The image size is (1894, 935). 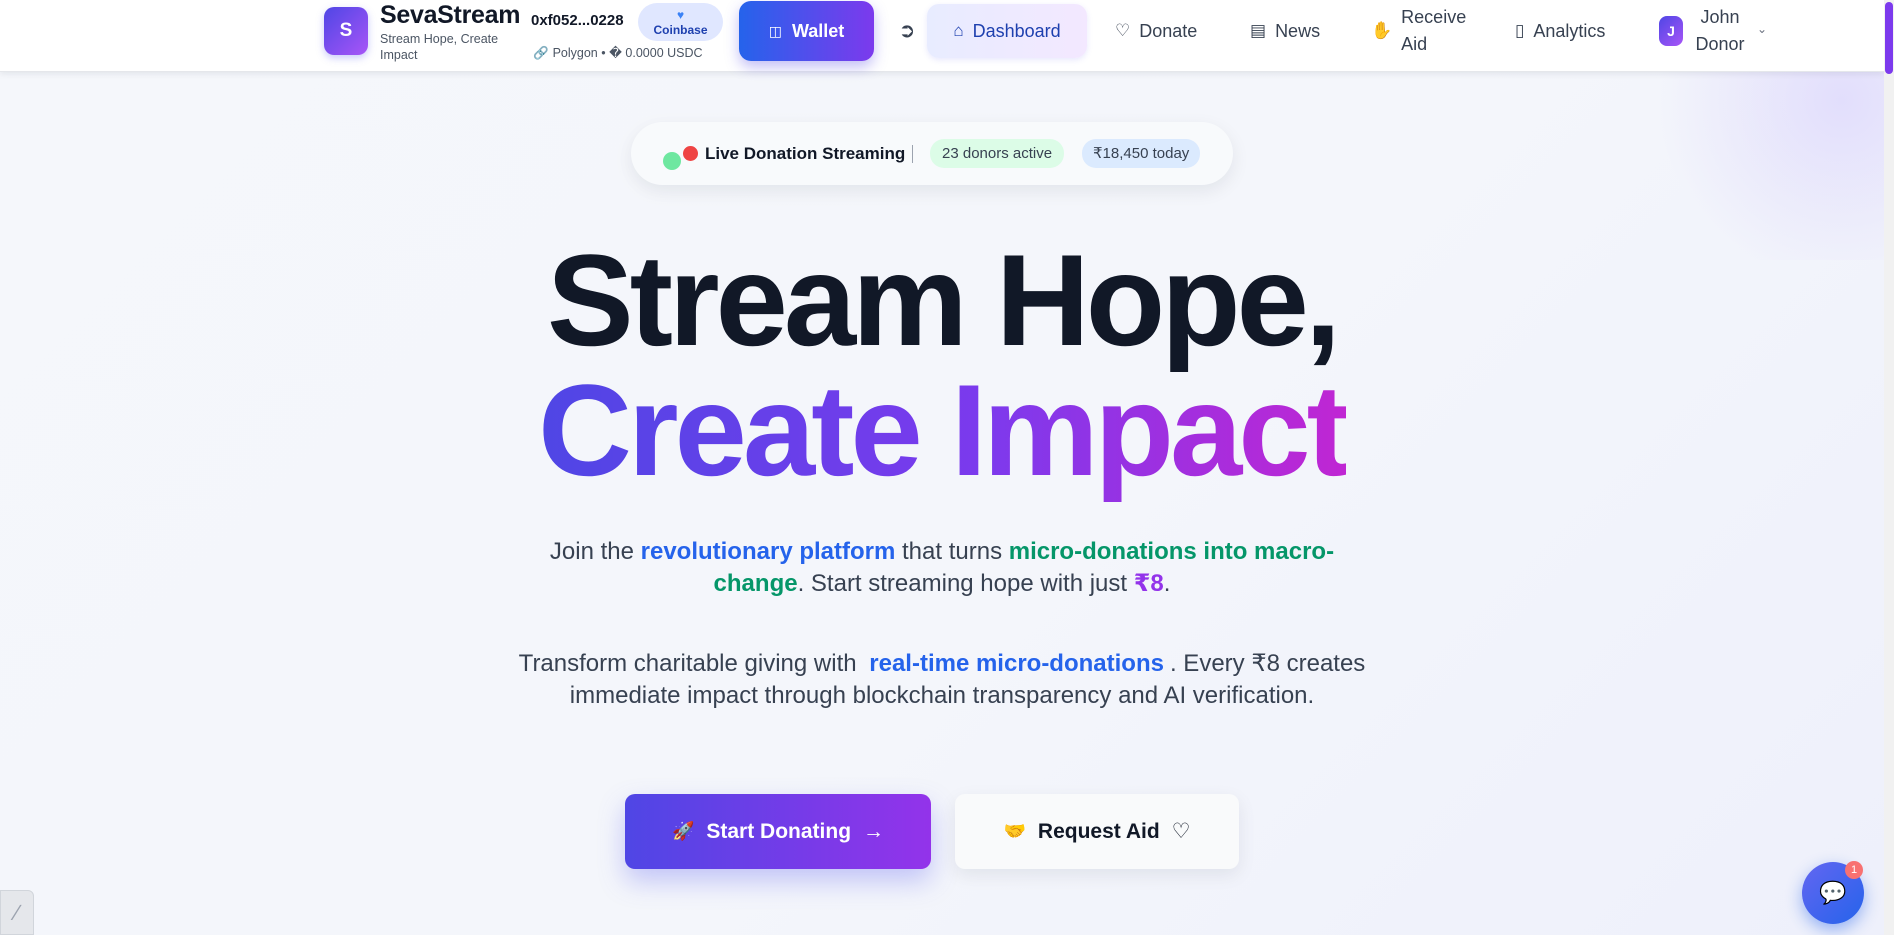 I want to click on nav-receive-aid: ✋ Receive Aid, so click(x=1421, y=31).